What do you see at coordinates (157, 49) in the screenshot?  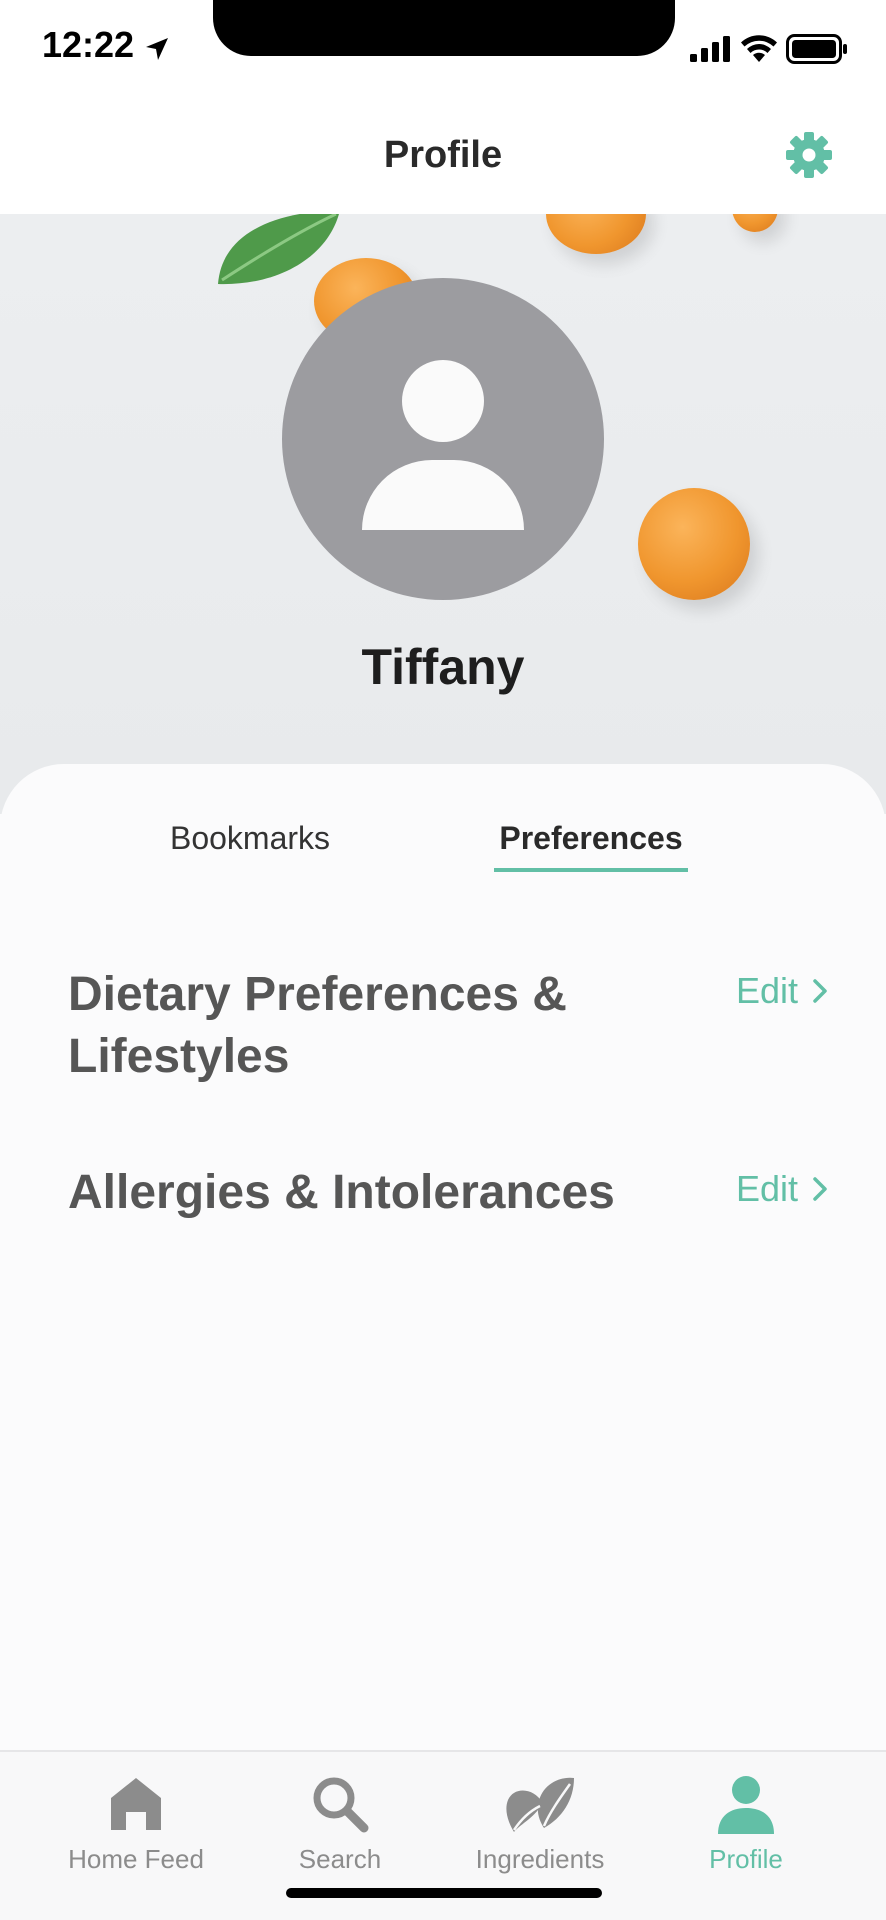 I see `location-arrow-icon` at bounding box center [157, 49].